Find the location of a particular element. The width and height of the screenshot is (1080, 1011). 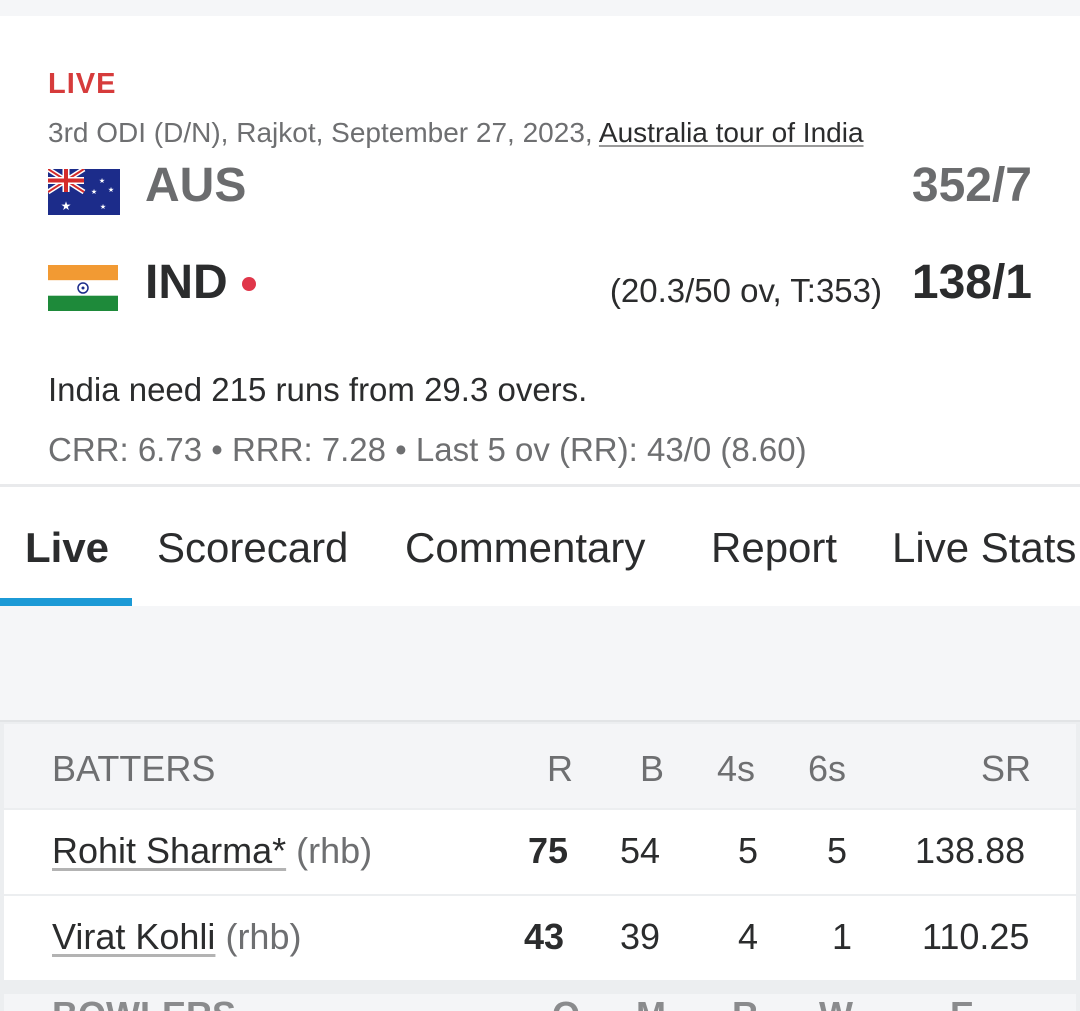

header-sixes: 6s is located at coordinates (827, 768).